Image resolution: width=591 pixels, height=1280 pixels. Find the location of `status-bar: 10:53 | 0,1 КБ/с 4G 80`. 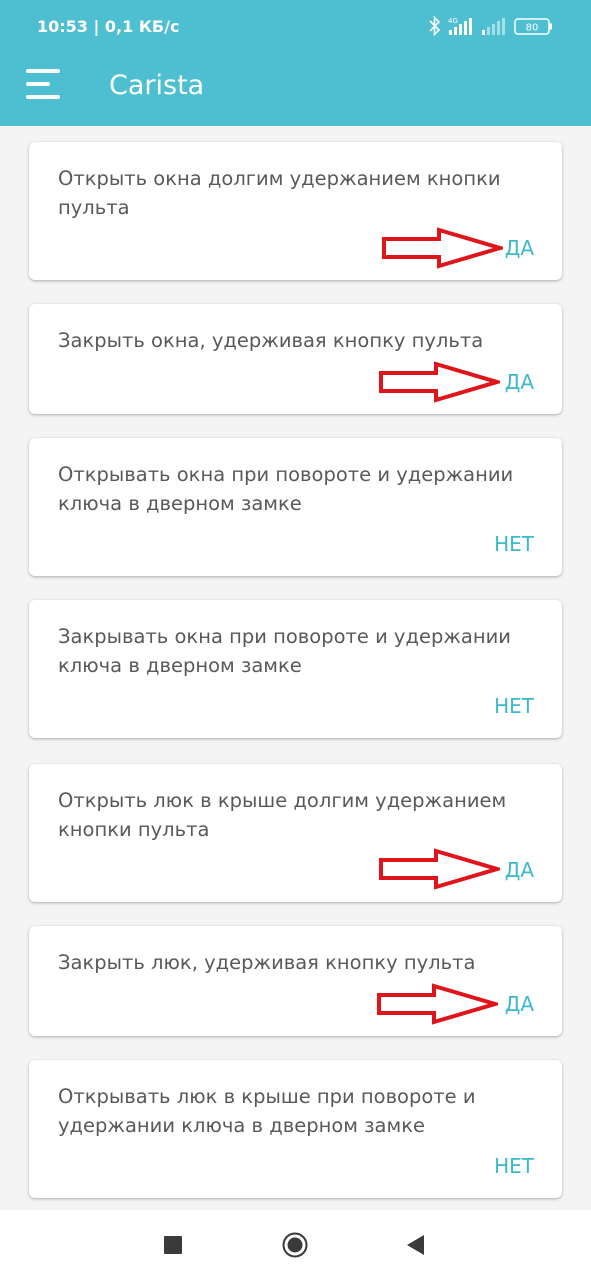

status-bar: 10:53 | 0,1 КБ/с 4G 80 is located at coordinates (295, 27).